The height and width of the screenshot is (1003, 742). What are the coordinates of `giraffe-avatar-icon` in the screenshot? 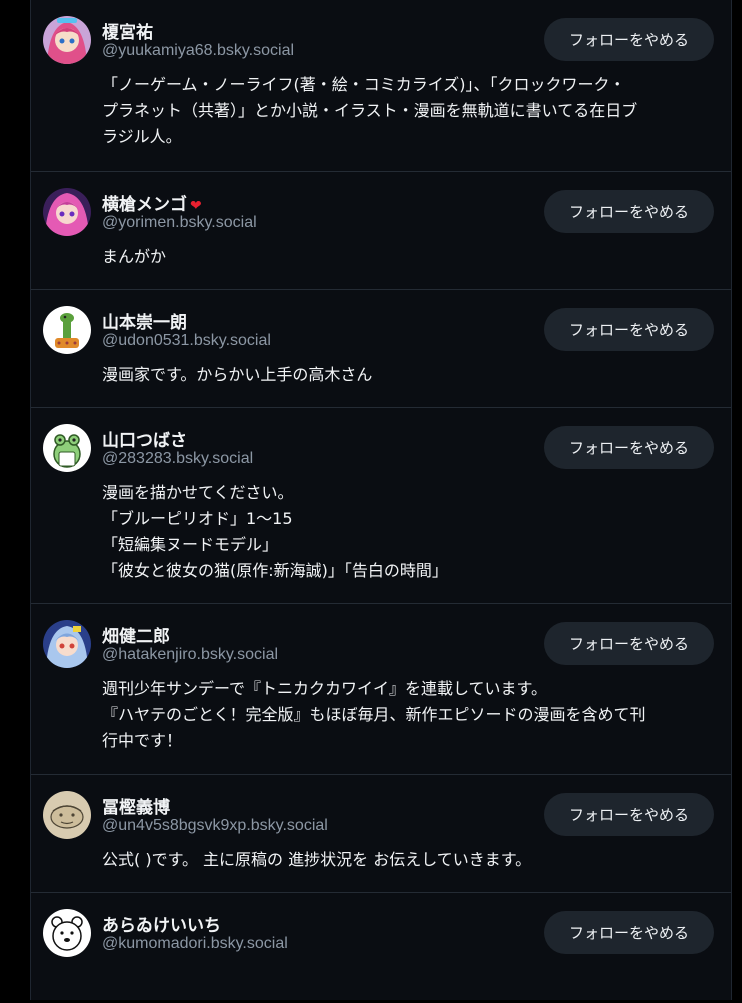 It's located at (67, 330).